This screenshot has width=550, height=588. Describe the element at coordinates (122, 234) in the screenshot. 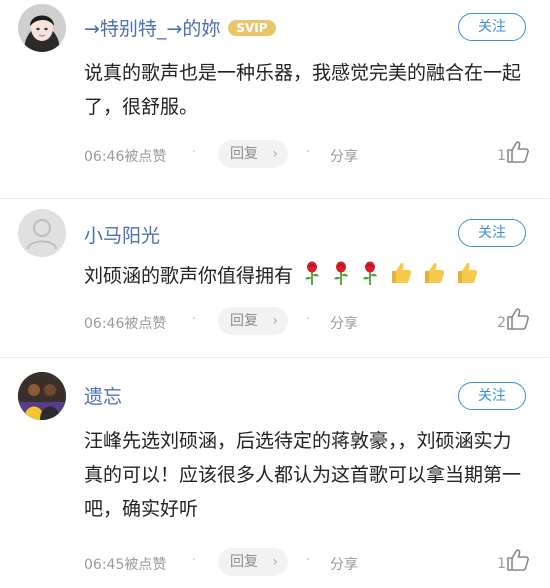

I see `username: 小马阳光` at that location.